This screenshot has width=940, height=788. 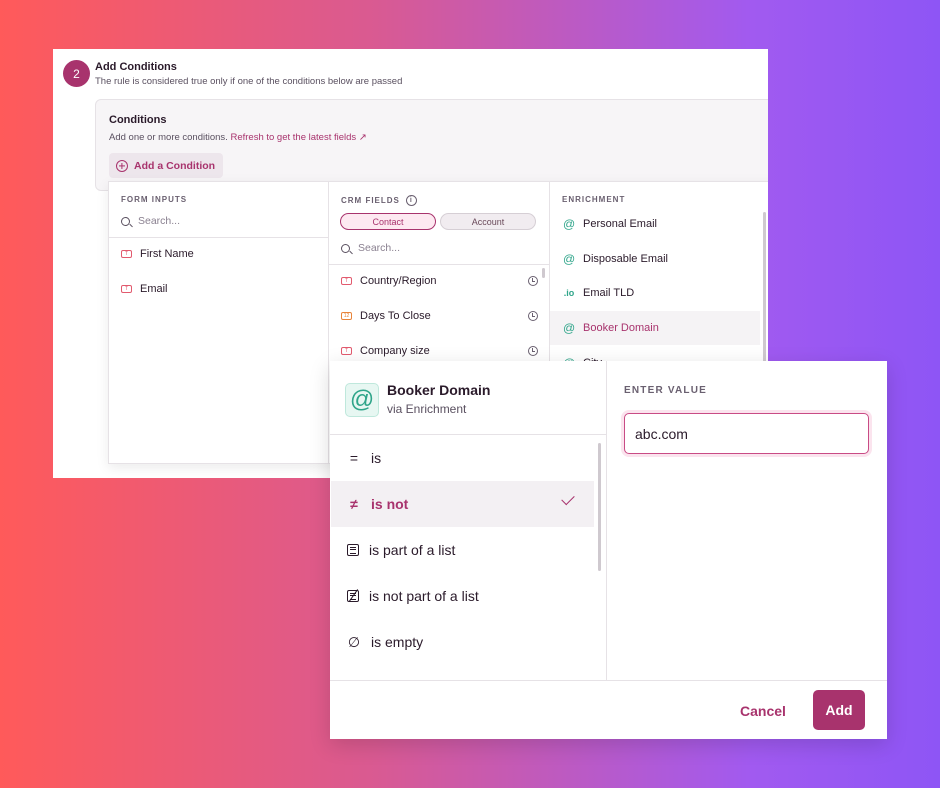 What do you see at coordinates (154, 289) in the screenshot?
I see `form-input-label: Email` at bounding box center [154, 289].